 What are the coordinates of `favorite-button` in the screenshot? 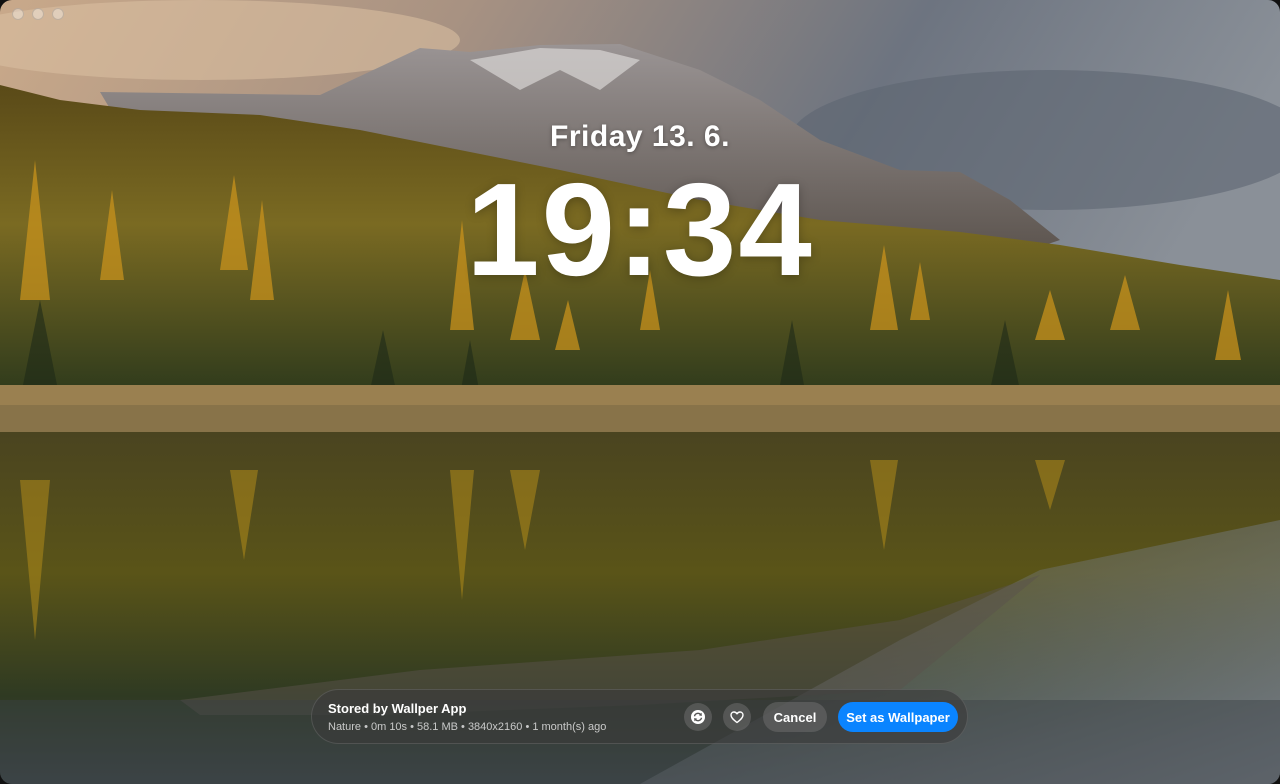 It's located at (737, 717).